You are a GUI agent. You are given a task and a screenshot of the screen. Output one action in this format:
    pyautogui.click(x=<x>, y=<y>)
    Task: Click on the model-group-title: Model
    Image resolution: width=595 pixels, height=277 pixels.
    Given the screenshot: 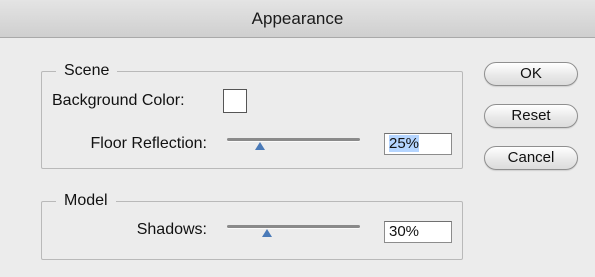 What is the action you would take?
    pyautogui.click(x=86, y=201)
    